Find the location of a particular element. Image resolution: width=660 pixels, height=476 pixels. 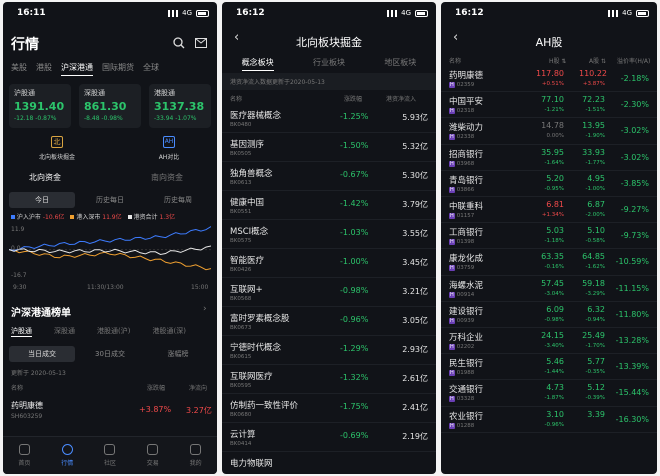

nav-market: 行情 is located at coordinates (67, 455).